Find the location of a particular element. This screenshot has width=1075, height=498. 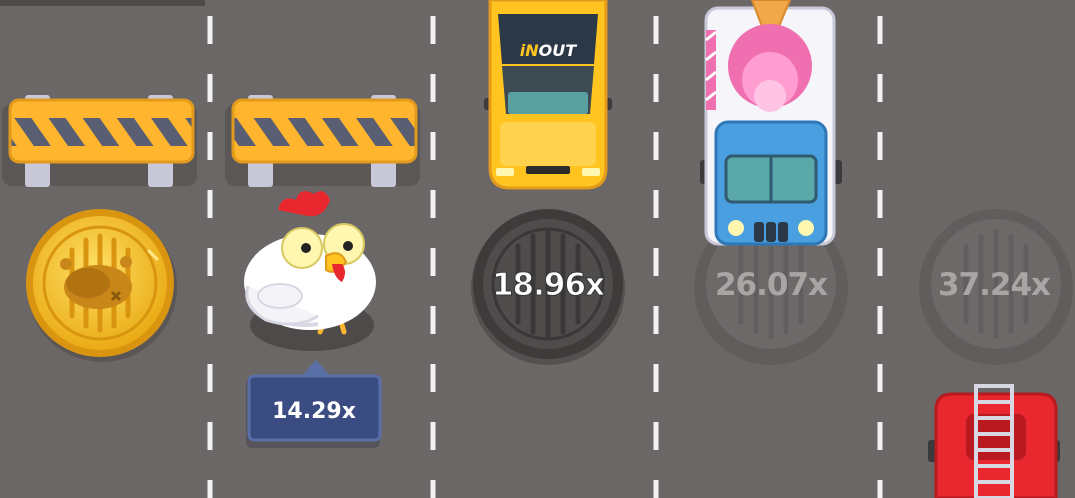

road-edge is located at coordinates (102, 3).